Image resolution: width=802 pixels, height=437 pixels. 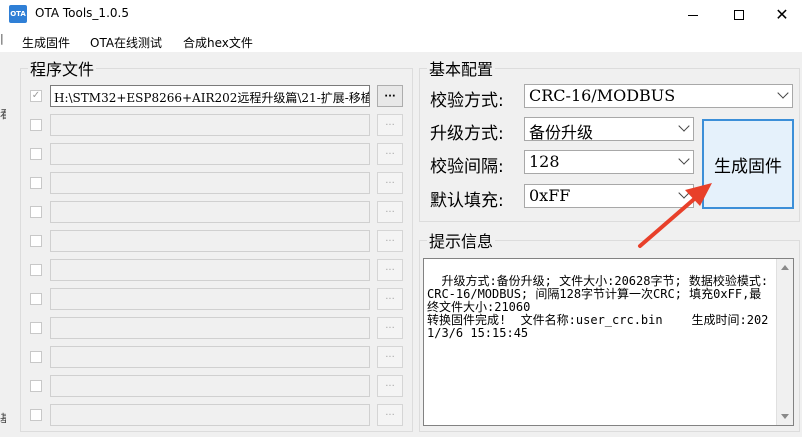 I want to click on menu-ota-online-test: OTA在线测试, so click(x=126, y=42).